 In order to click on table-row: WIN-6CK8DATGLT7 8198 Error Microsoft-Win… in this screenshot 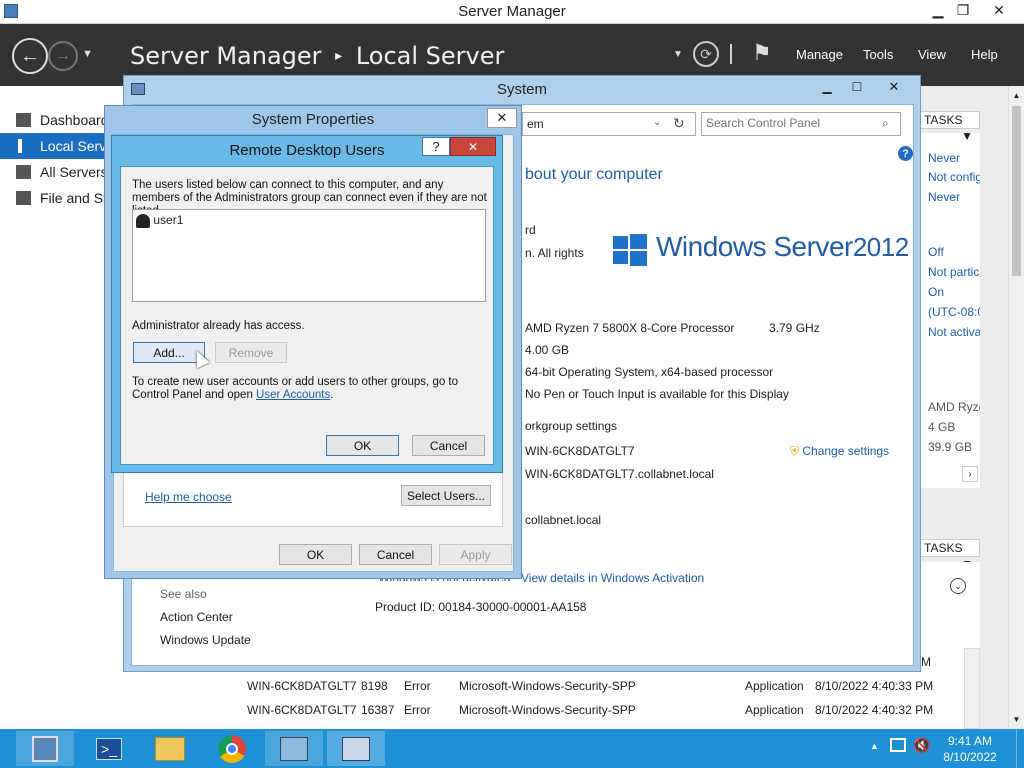, I will do `click(597, 688)`.